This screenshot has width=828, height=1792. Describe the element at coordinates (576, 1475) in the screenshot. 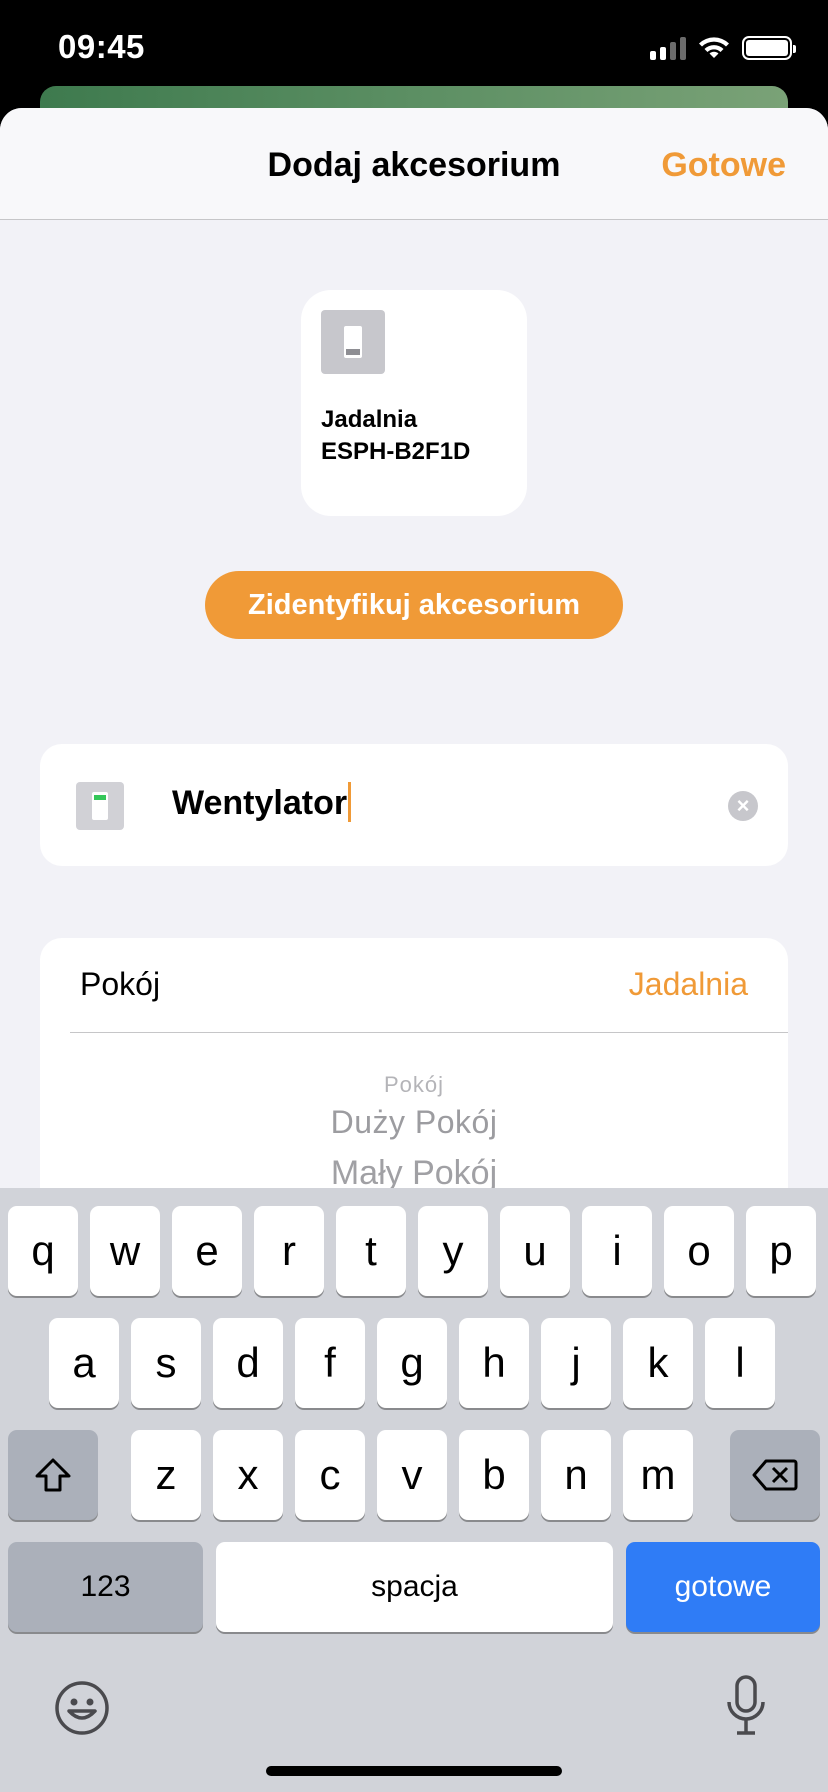

I see `key-n: n` at that location.